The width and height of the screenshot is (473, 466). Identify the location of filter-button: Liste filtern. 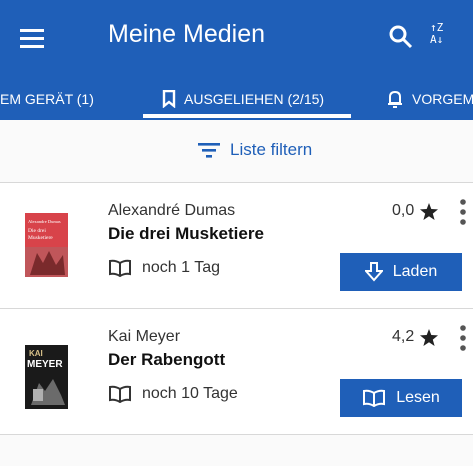
(255, 150).